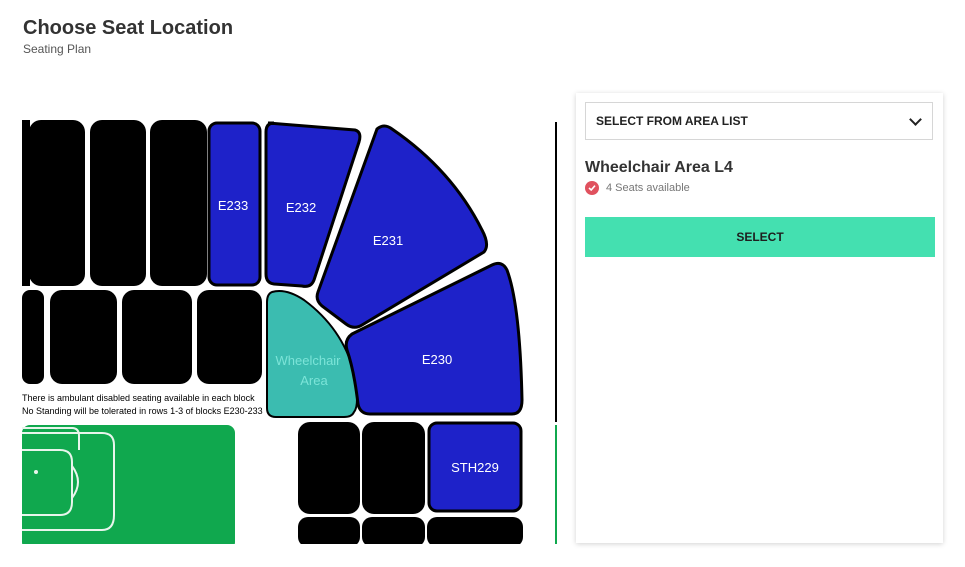 The width and height of the screenshot is (965, 567). I want to click on block-label-e231: E231, so click(388, 240).